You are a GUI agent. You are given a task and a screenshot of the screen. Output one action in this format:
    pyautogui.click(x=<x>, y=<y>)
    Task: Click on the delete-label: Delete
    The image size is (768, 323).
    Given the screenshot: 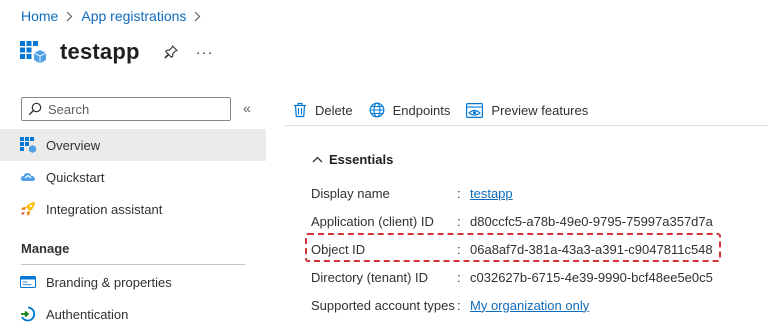 What is the action you would take?
    pyautogui.click(x=334, y=110)
    